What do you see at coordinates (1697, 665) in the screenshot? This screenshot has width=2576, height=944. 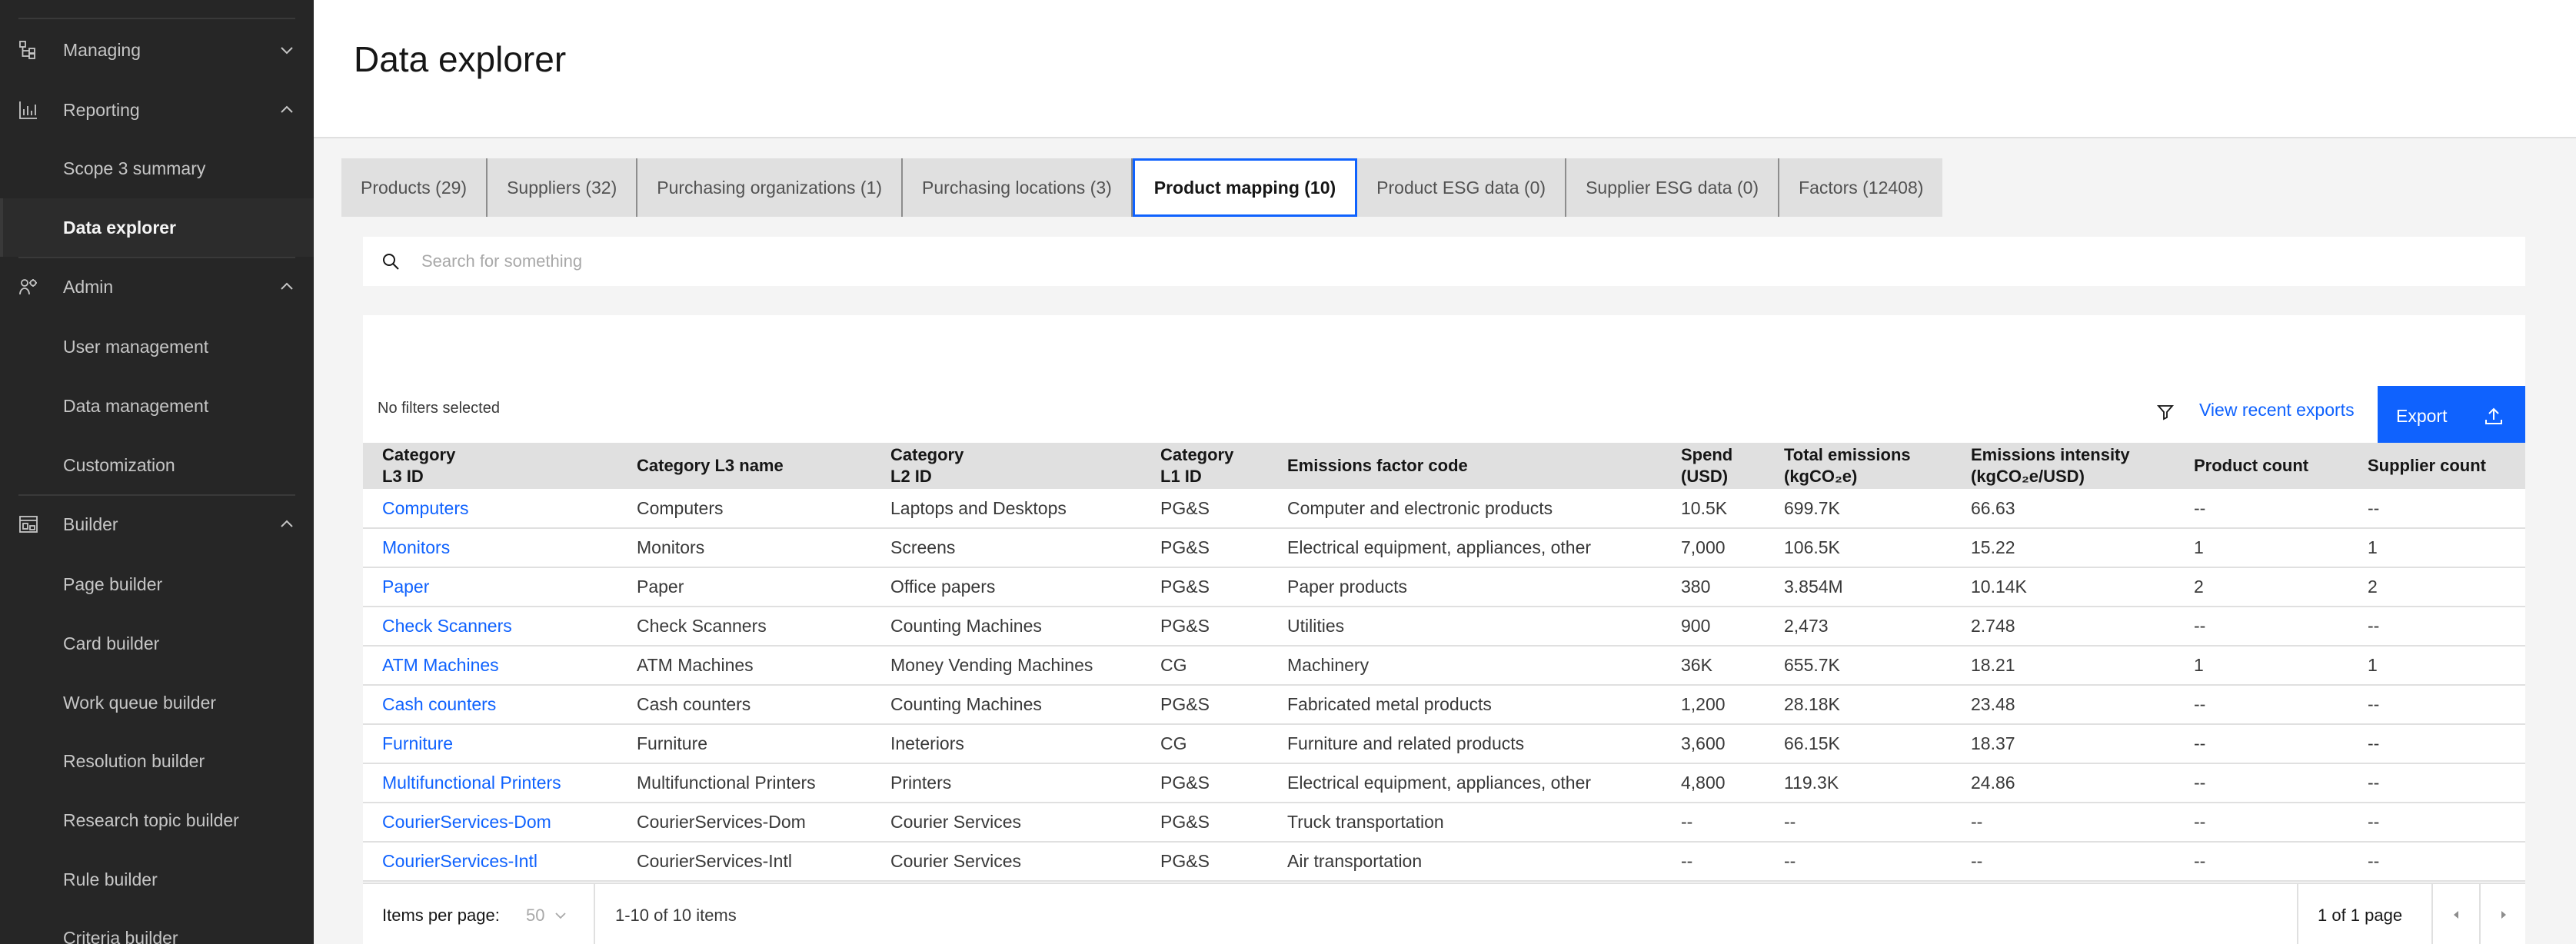 I see `table-cell: 36K` at bounding box center [1697, 665].